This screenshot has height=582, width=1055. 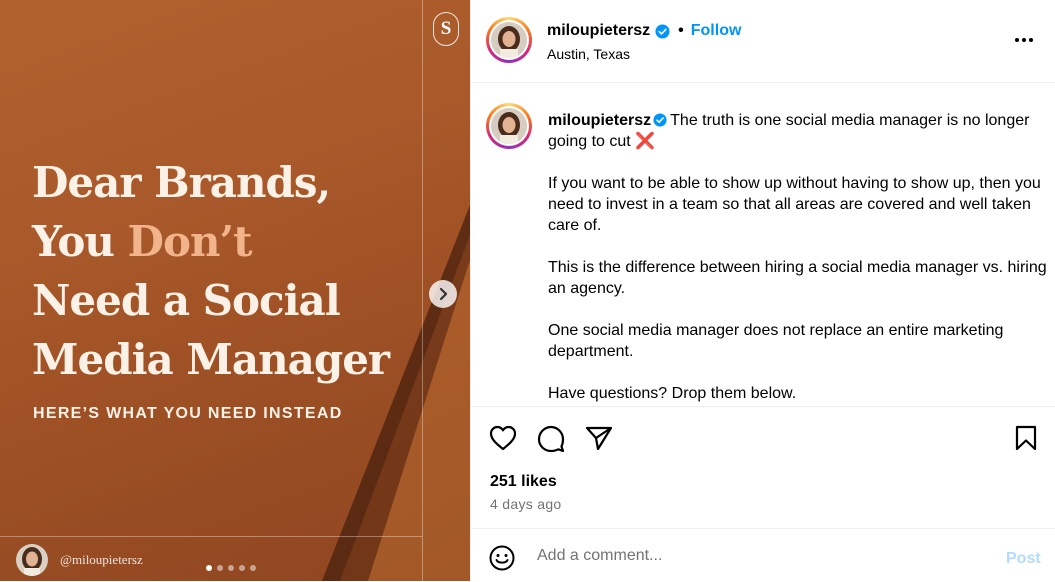 I want to click on headline-line-1: Dear Brands,, so click(x=181, y=182).